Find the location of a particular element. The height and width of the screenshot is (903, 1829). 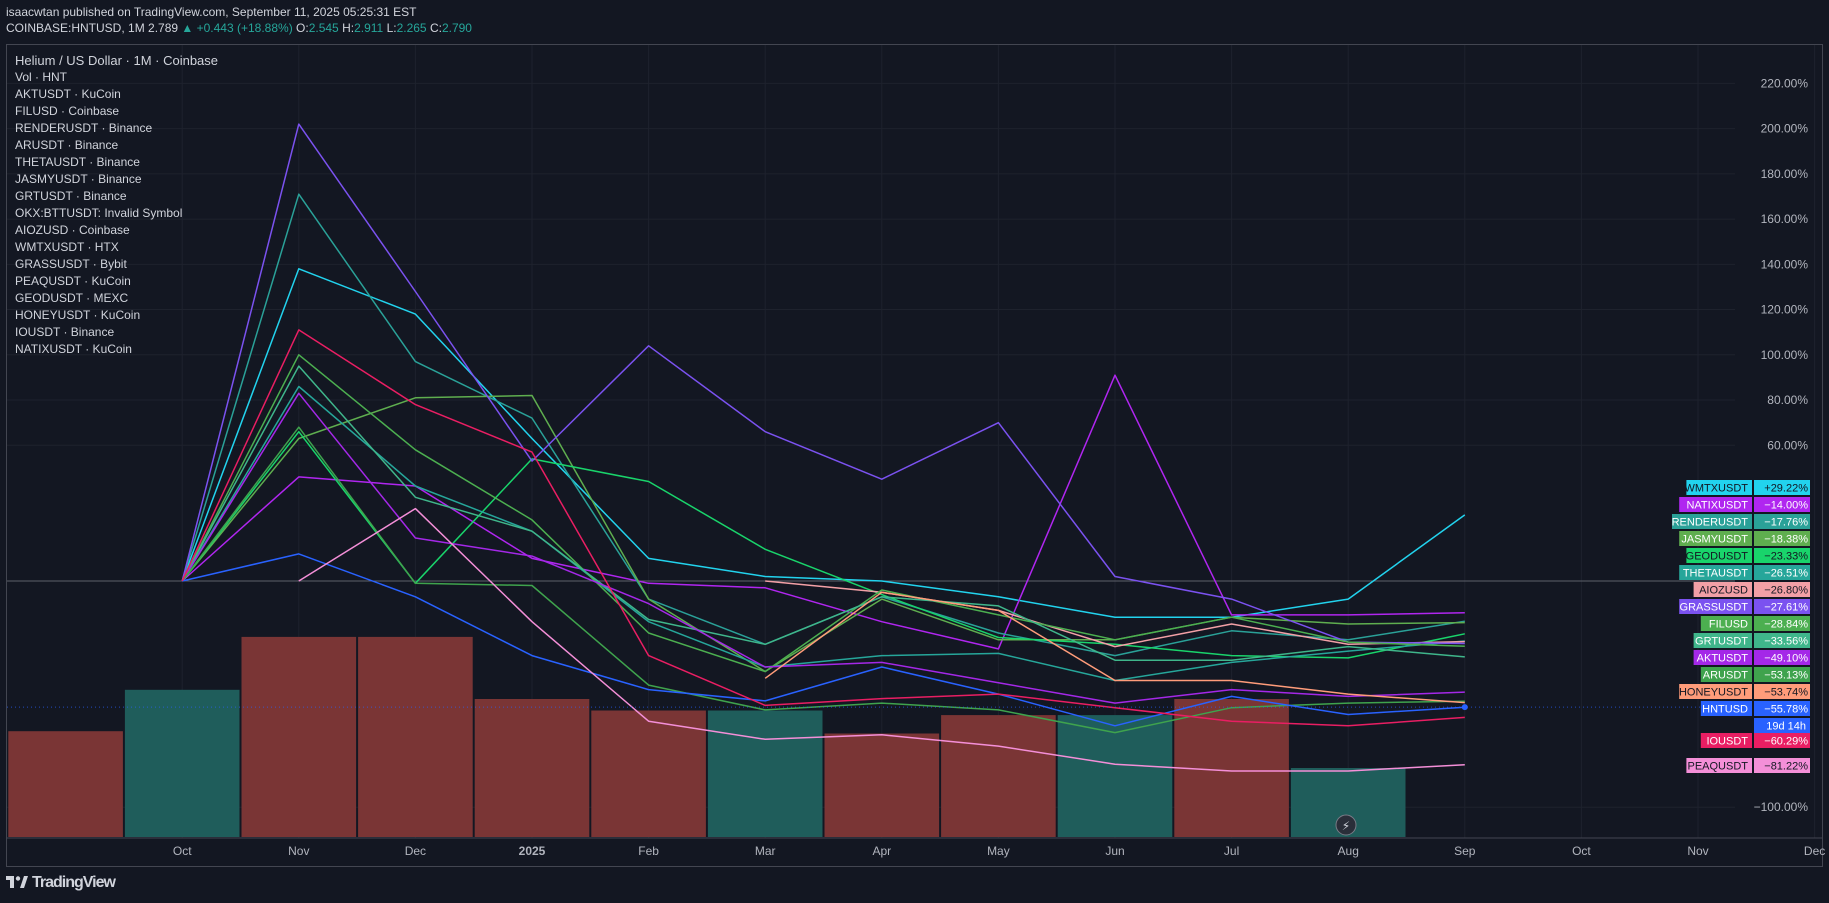

legend-item: OKX:BTTUSDT: Invalid Symbol is located at coordinates (116, 213).